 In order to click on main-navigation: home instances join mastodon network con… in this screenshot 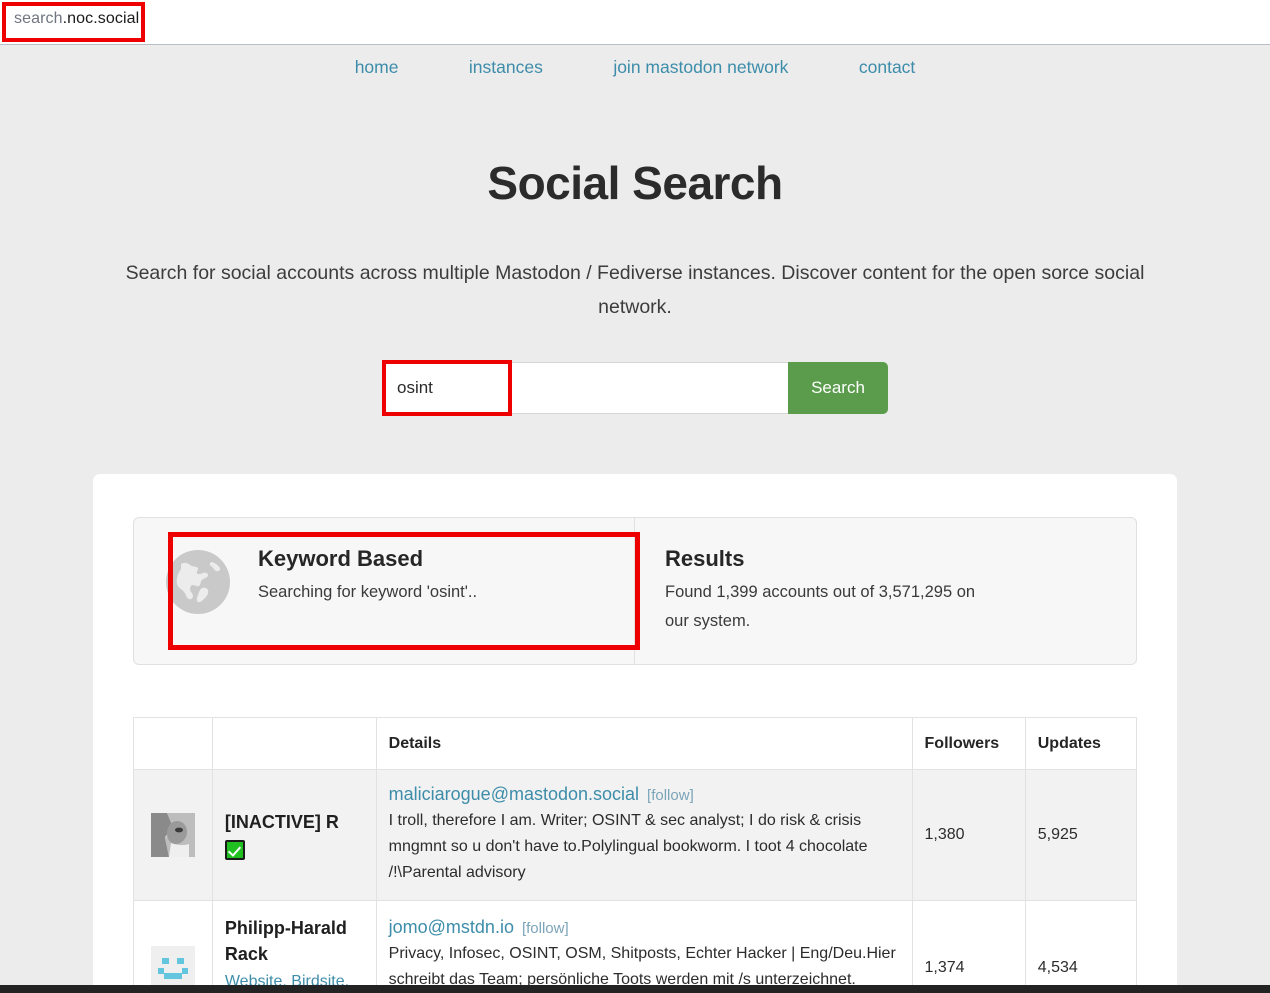, I will do `click(635, 62)`.